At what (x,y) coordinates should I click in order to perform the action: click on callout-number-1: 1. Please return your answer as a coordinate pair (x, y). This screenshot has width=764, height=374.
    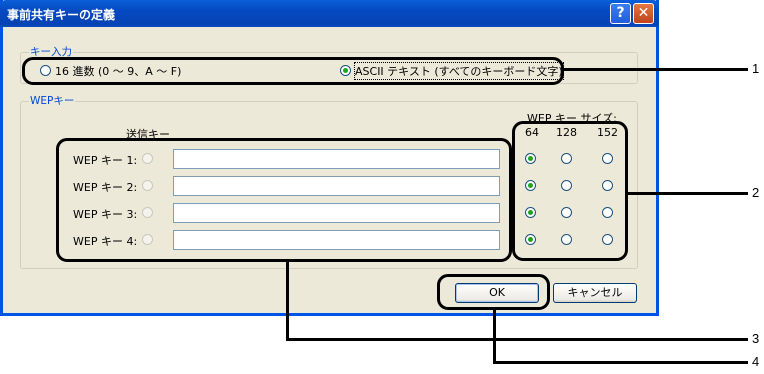
    Looking at the image, I should click on (756, 68).